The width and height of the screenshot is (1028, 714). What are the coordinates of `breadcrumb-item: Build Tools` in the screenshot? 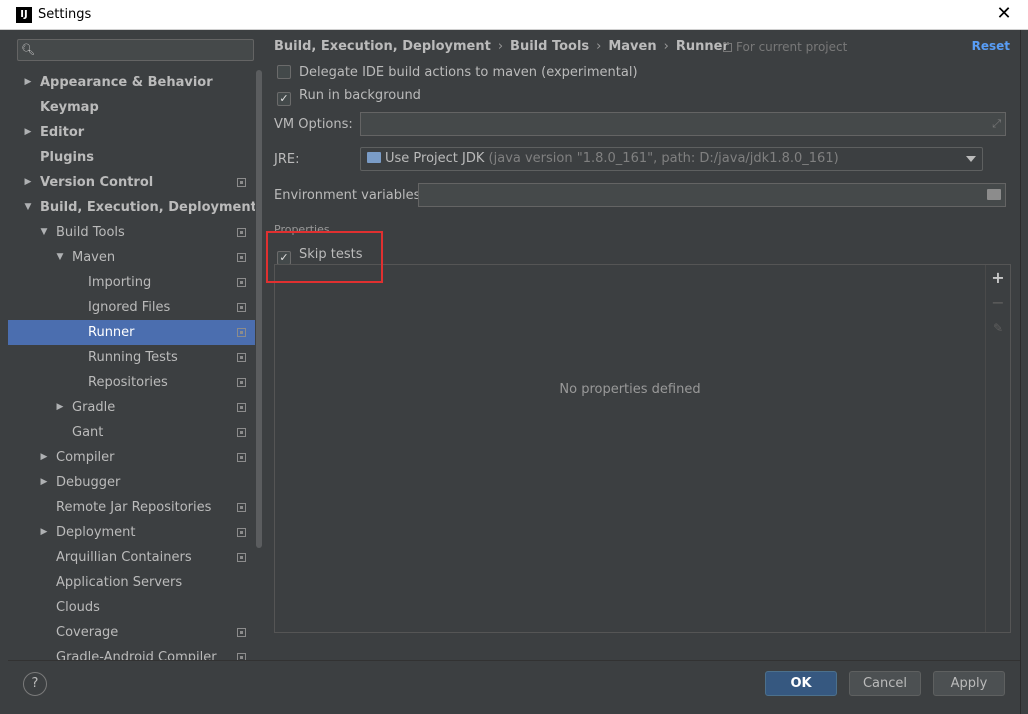 It's located at (550, 46).